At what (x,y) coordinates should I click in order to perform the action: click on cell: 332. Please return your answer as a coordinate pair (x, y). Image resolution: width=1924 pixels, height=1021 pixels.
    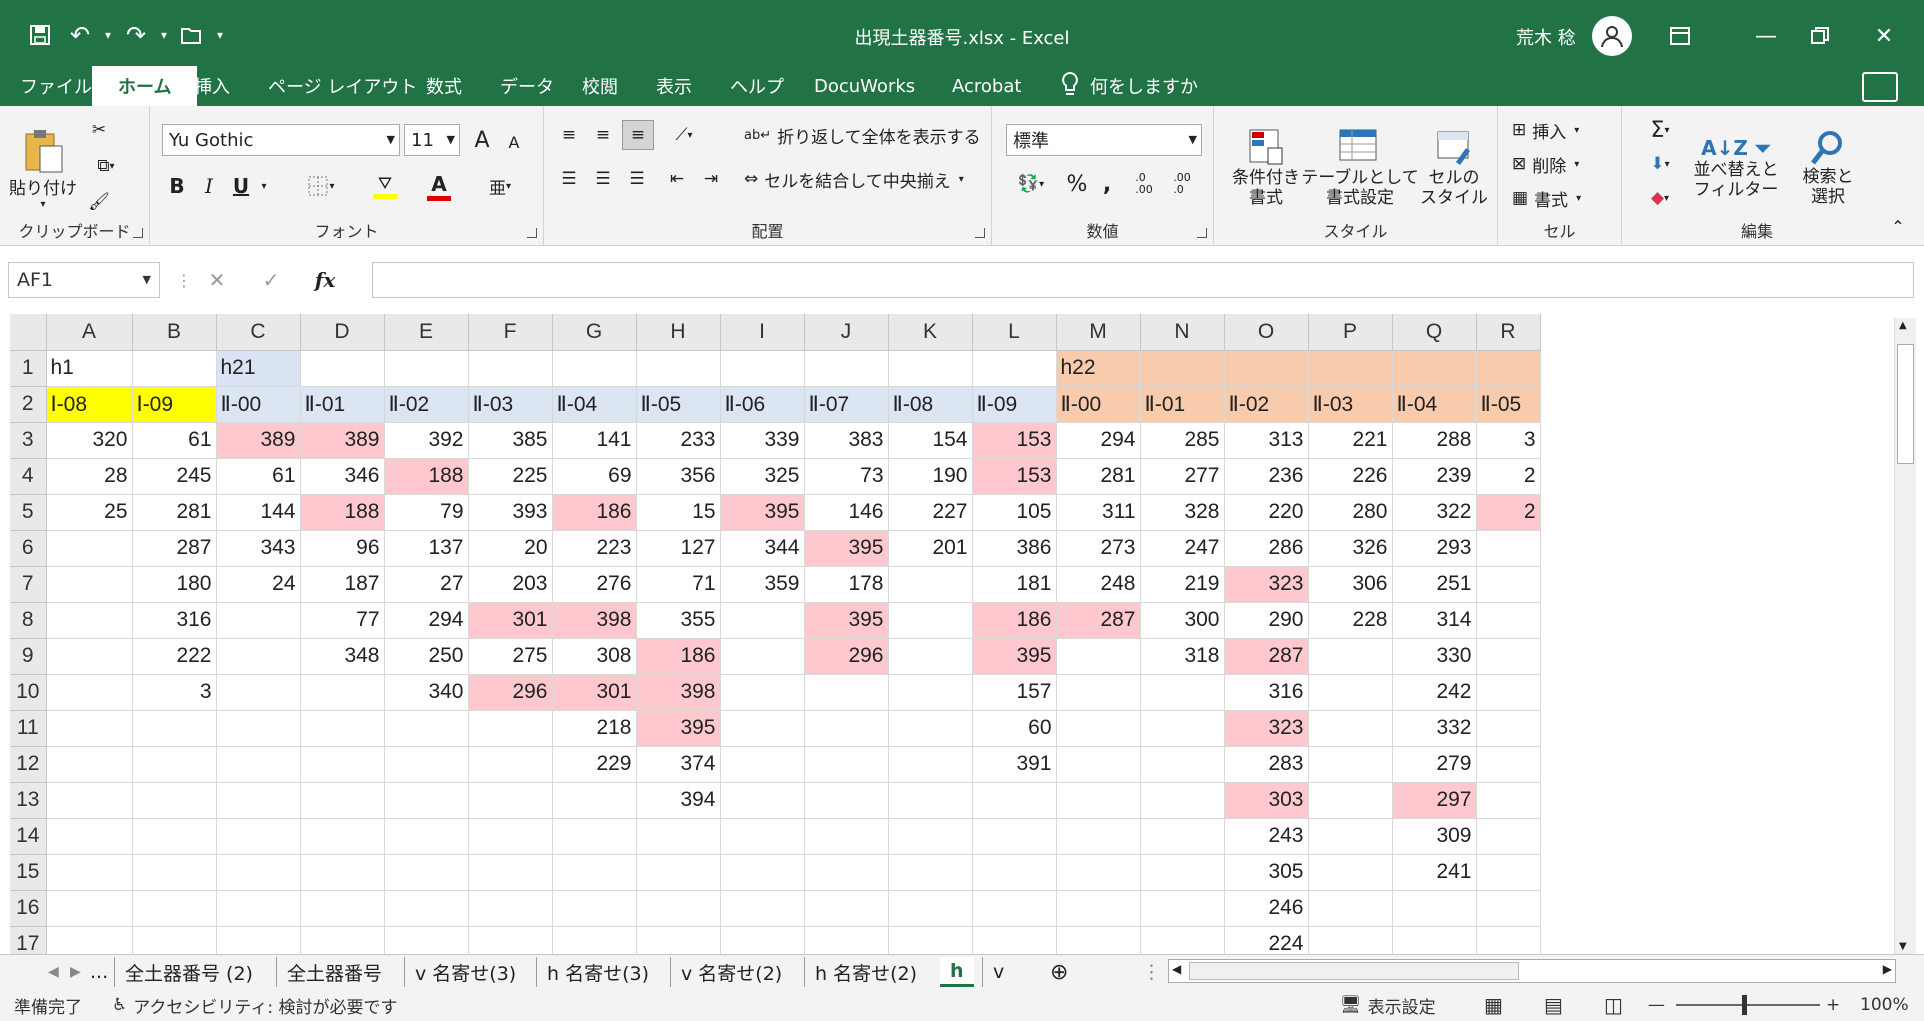
    Looking at the image, I should click on (1434, 728).